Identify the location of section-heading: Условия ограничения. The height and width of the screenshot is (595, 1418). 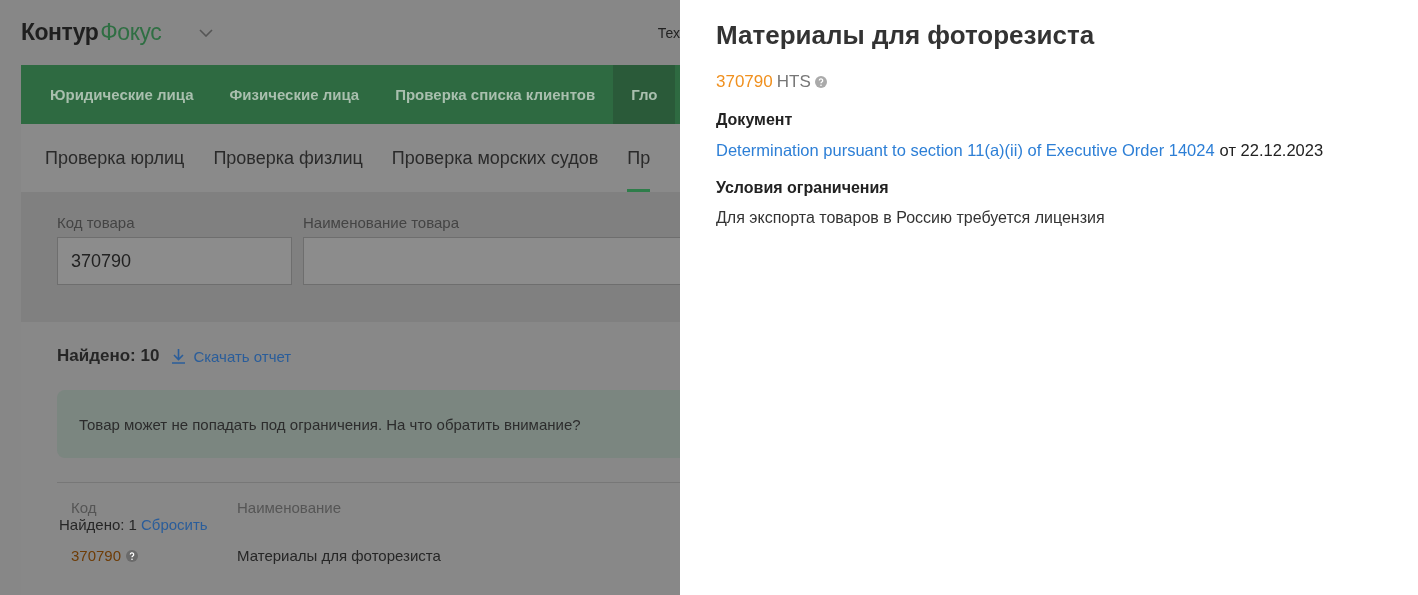
(803, 188).